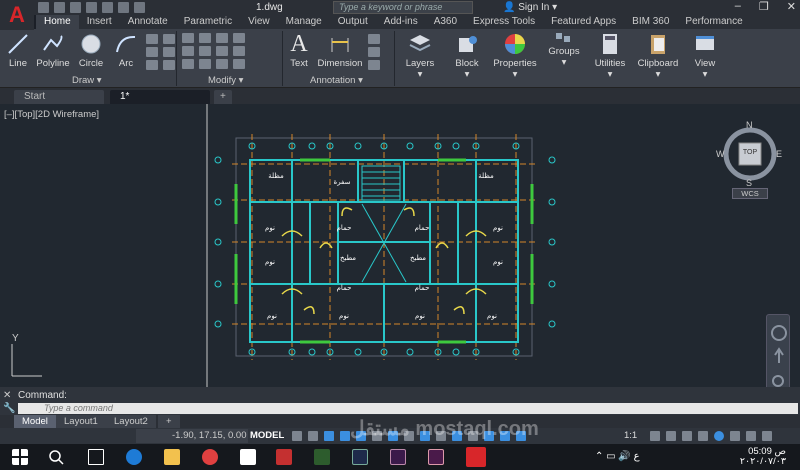 Image resolution: width=800 pixels, height=470 pixels. Describe the element at coordinates (152, 39) in the screenshot. I see `rectangle-icon` at that location.